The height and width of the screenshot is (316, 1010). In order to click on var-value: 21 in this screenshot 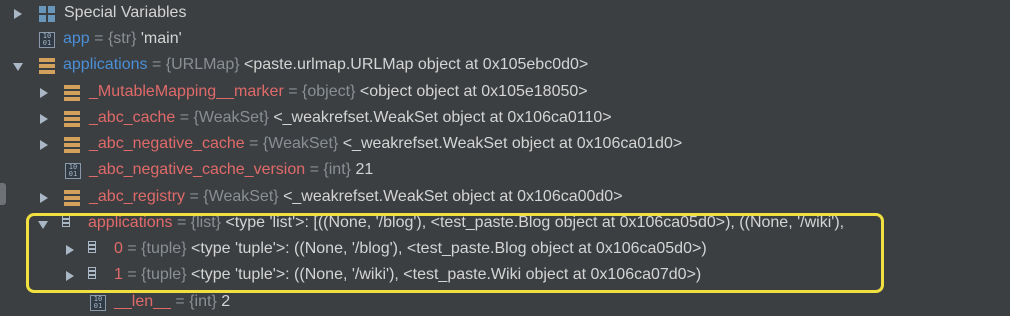, I will do `click(364, 169)`.